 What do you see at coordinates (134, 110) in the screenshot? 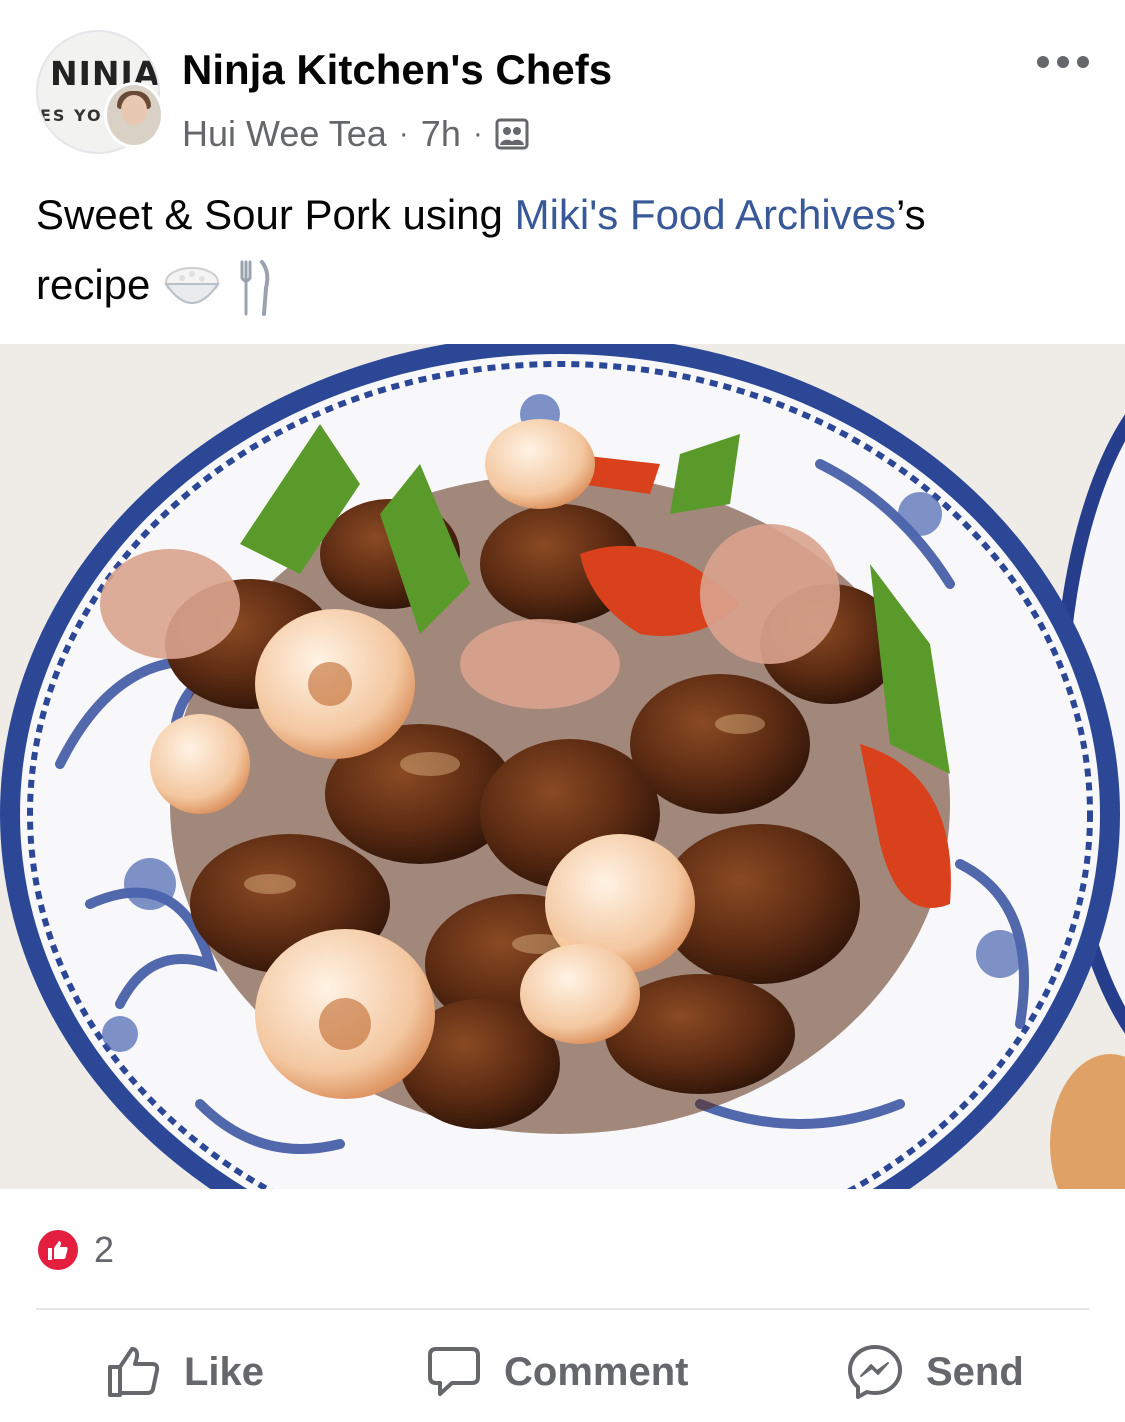
I see `avatar-face` at bounding box center [134, 110].